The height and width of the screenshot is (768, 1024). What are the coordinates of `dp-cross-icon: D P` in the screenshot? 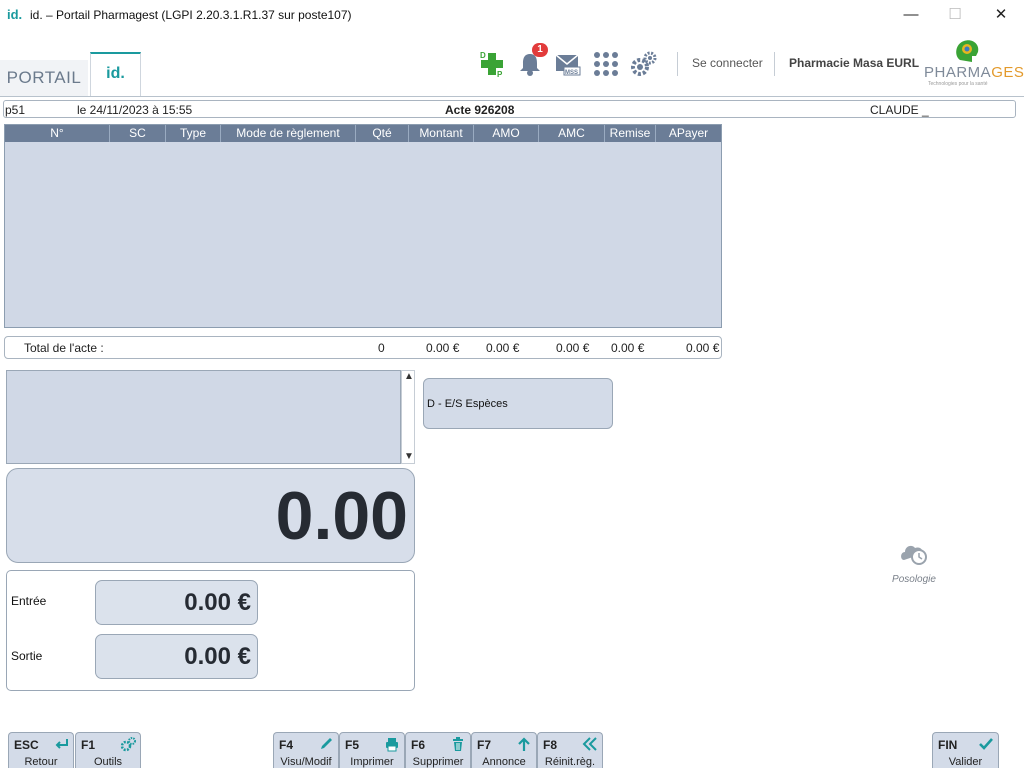 It's located at (493, 64).